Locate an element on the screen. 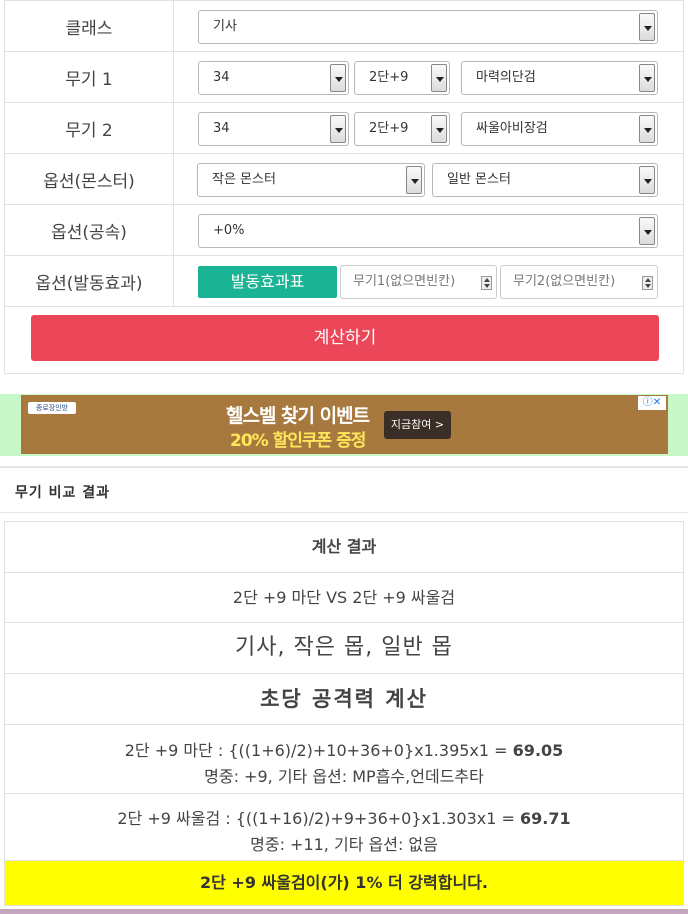  section-title: 무기 비교 결과 is located at coordinates (63, 493).